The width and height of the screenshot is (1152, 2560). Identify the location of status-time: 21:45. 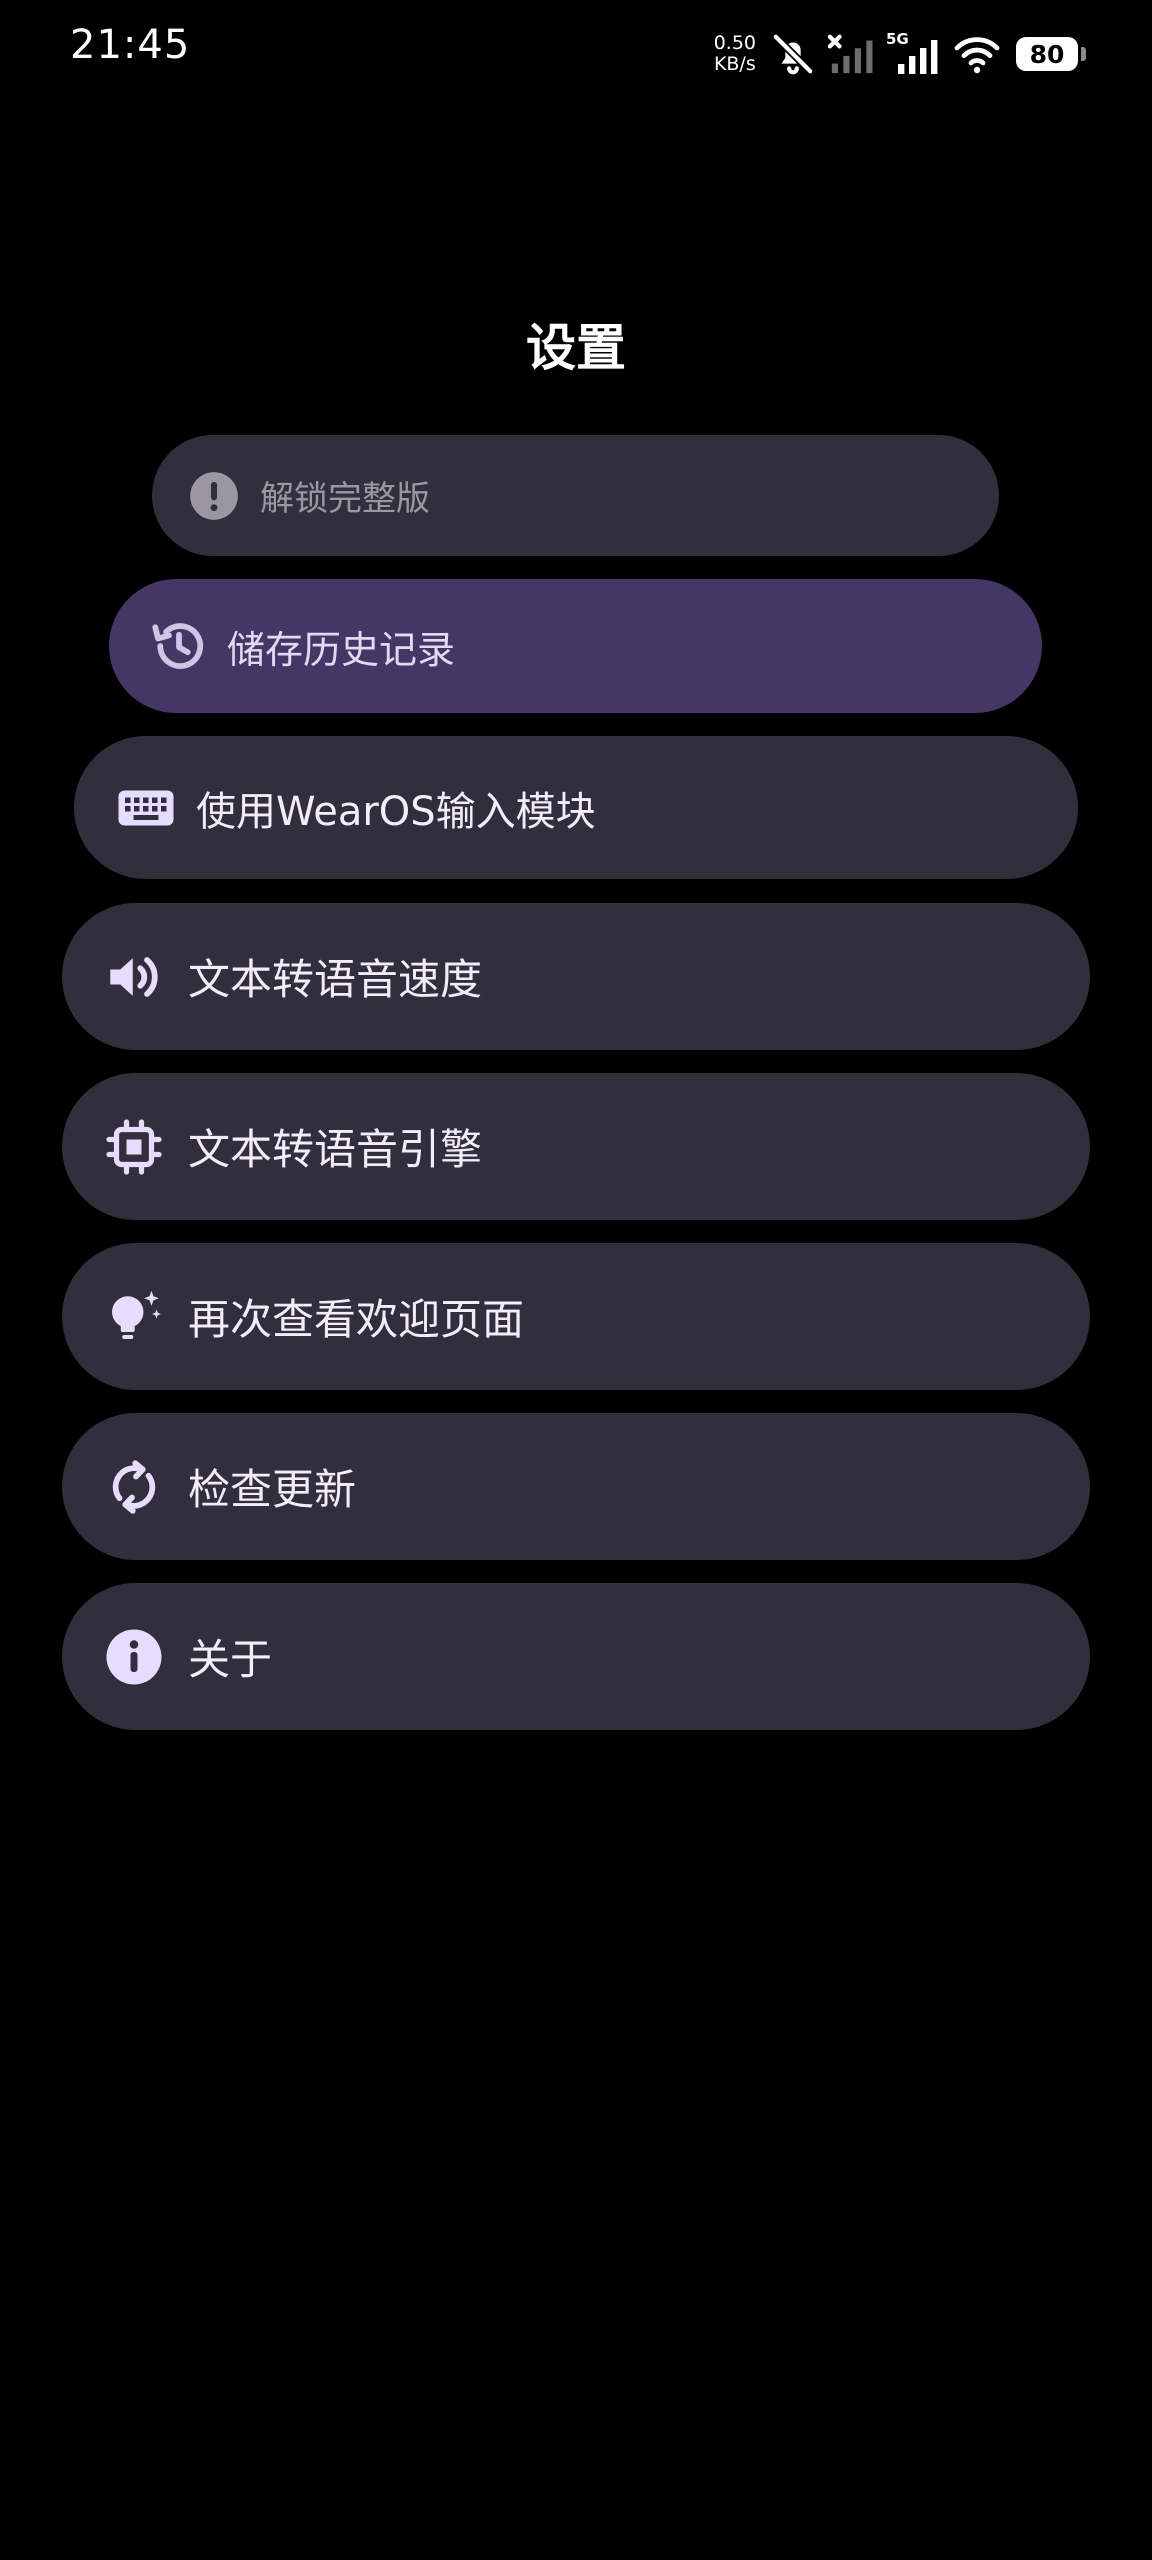
(130, 45).